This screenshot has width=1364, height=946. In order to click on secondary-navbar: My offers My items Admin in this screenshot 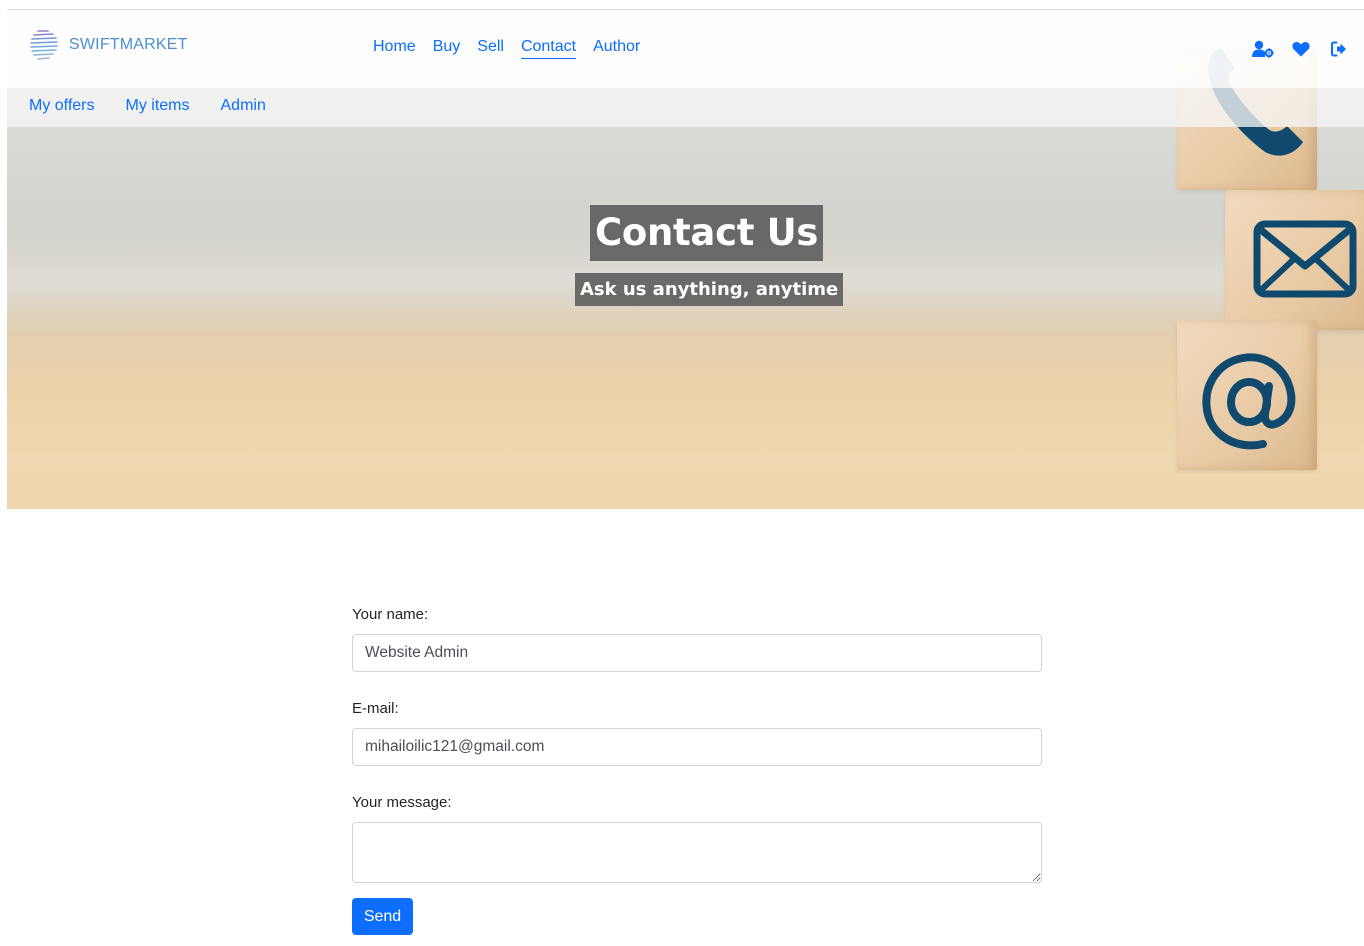, I will do `click(685, 107)`.